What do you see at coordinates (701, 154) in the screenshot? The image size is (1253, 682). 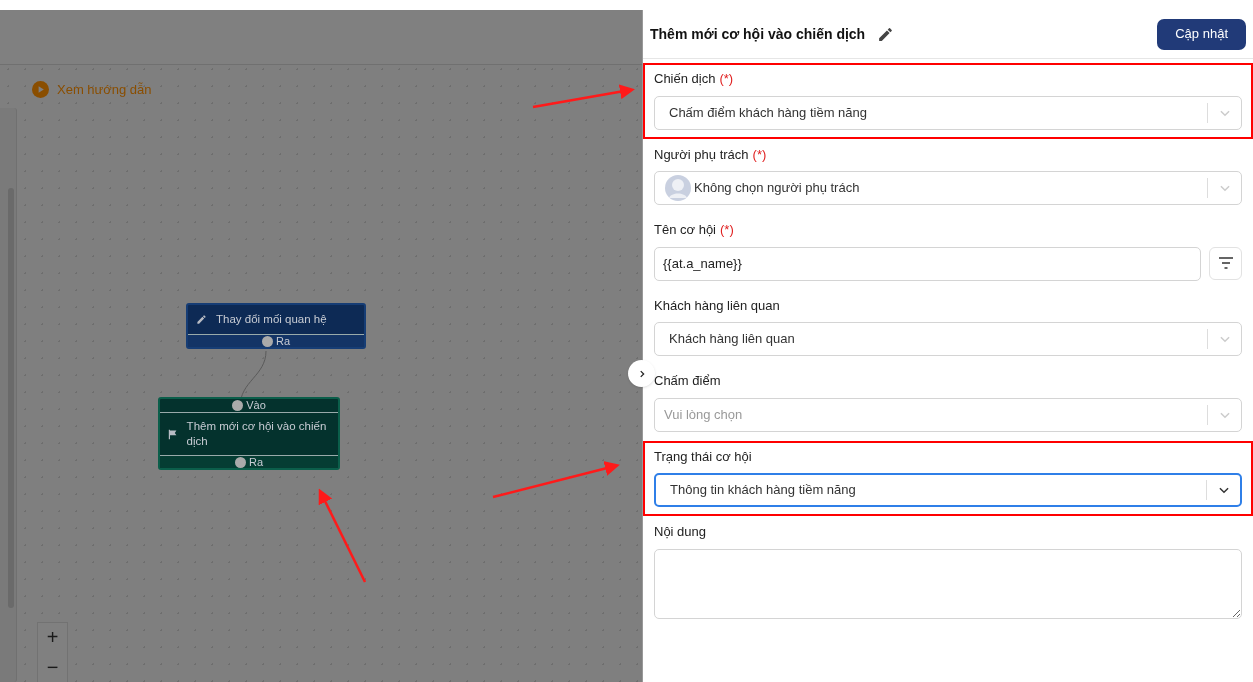 I see `field-label: Người phụ trách` at bounding box center [701, 154].